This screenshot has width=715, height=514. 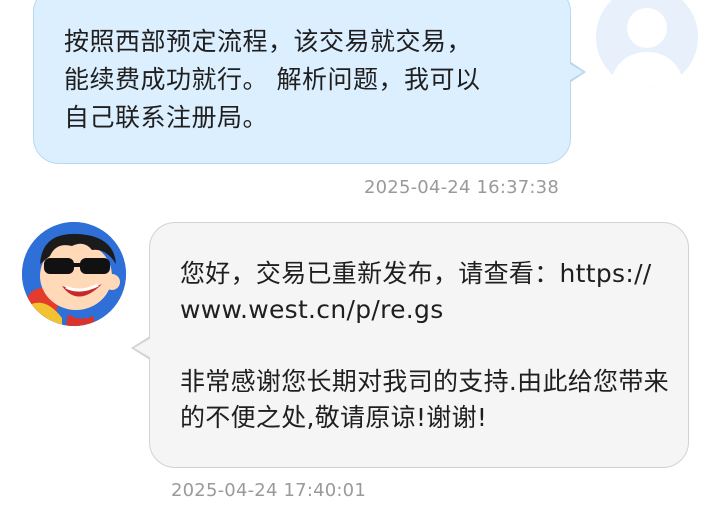 I want to click on outgoing-bubble-tail, so click(x=575, y=72).